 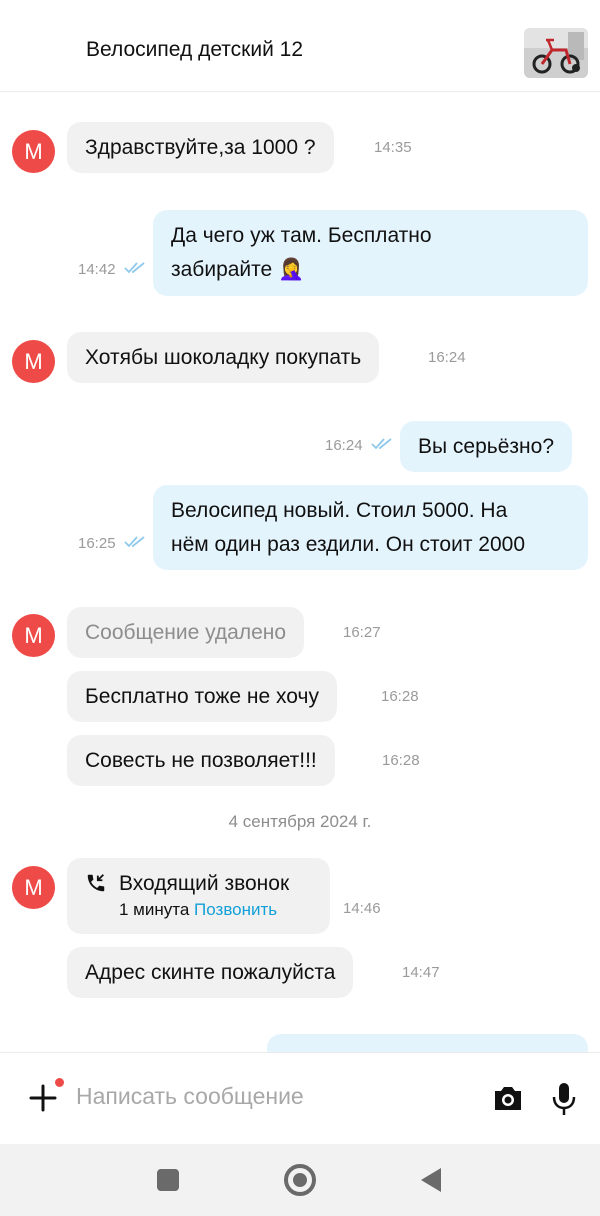 What do you see at coordinates (59, 1082) in the screenshot?
I see `notification-dot` at bounding box center [59, 1082].